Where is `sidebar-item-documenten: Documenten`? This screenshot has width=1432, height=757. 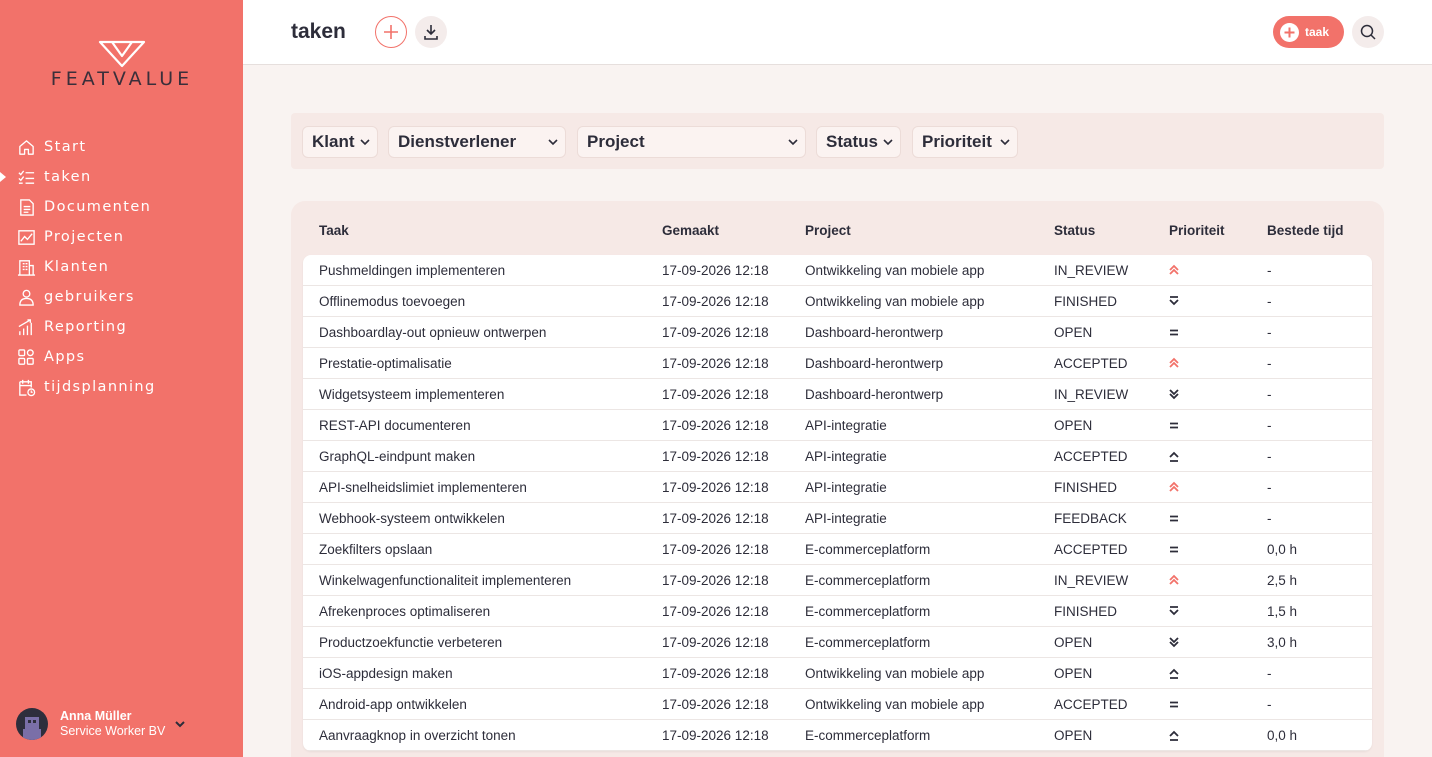 sidebar-item-documenten: Documenten is located at coordinates (121, 207).